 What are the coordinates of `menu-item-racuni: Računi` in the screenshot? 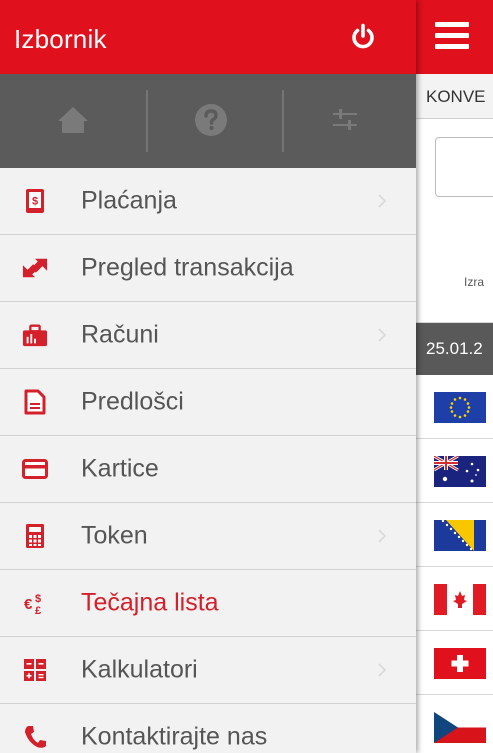 It's located at (208, 335).